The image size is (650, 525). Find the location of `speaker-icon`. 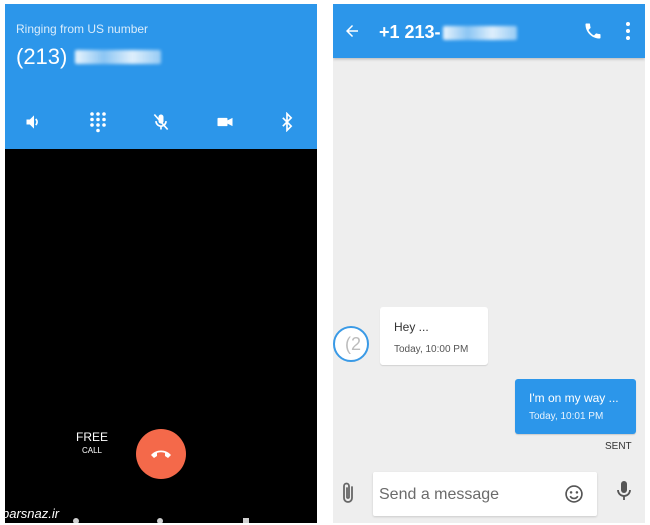

speaker-icon is located at coordinates (34, 122).